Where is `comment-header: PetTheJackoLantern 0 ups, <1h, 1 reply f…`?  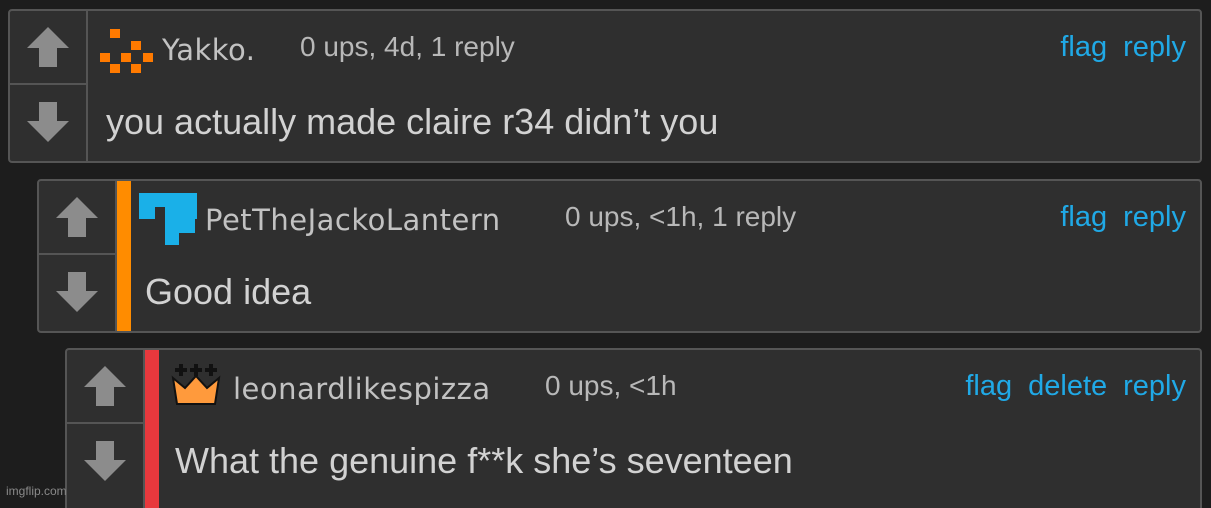 comment-header: PetTheJackoLantern 0 ups, <1h, 1 reply f… is located at coordinates (619, 219).